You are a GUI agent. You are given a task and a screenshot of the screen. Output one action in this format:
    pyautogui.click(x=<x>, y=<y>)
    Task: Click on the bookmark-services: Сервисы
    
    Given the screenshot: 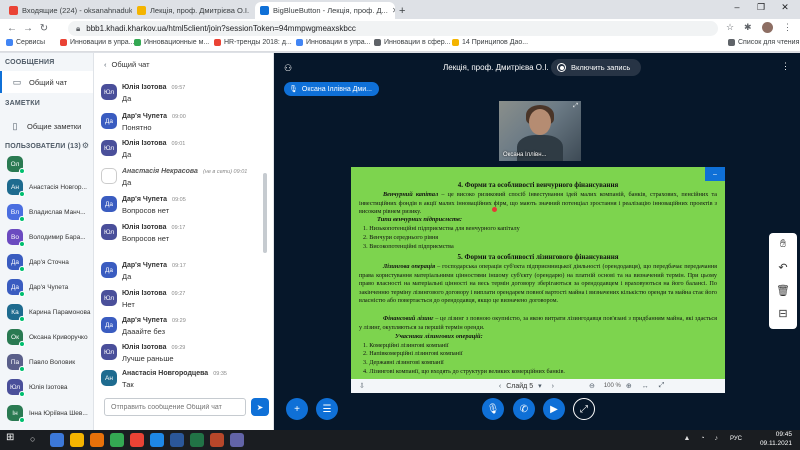 What is the action you would take?
    pyautogui.click(x=25, y=42)
    